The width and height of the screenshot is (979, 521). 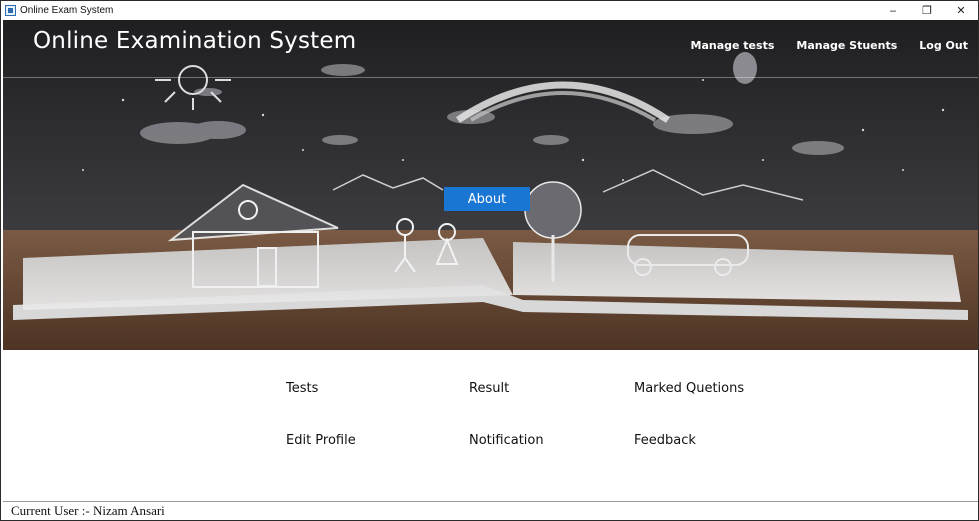 What do you see at coordinates (665, 440) in the screenshot?
I see `menu-item-feedback: Feedback` at bounding box center [665, 440].